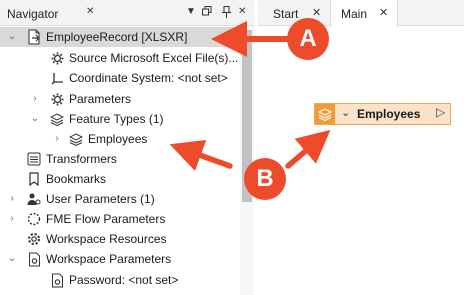 Image resolution: width=464 pixels, height=295 pixels. I want to click on tree-item-label: Workspace Parameters, so click(109, 259).